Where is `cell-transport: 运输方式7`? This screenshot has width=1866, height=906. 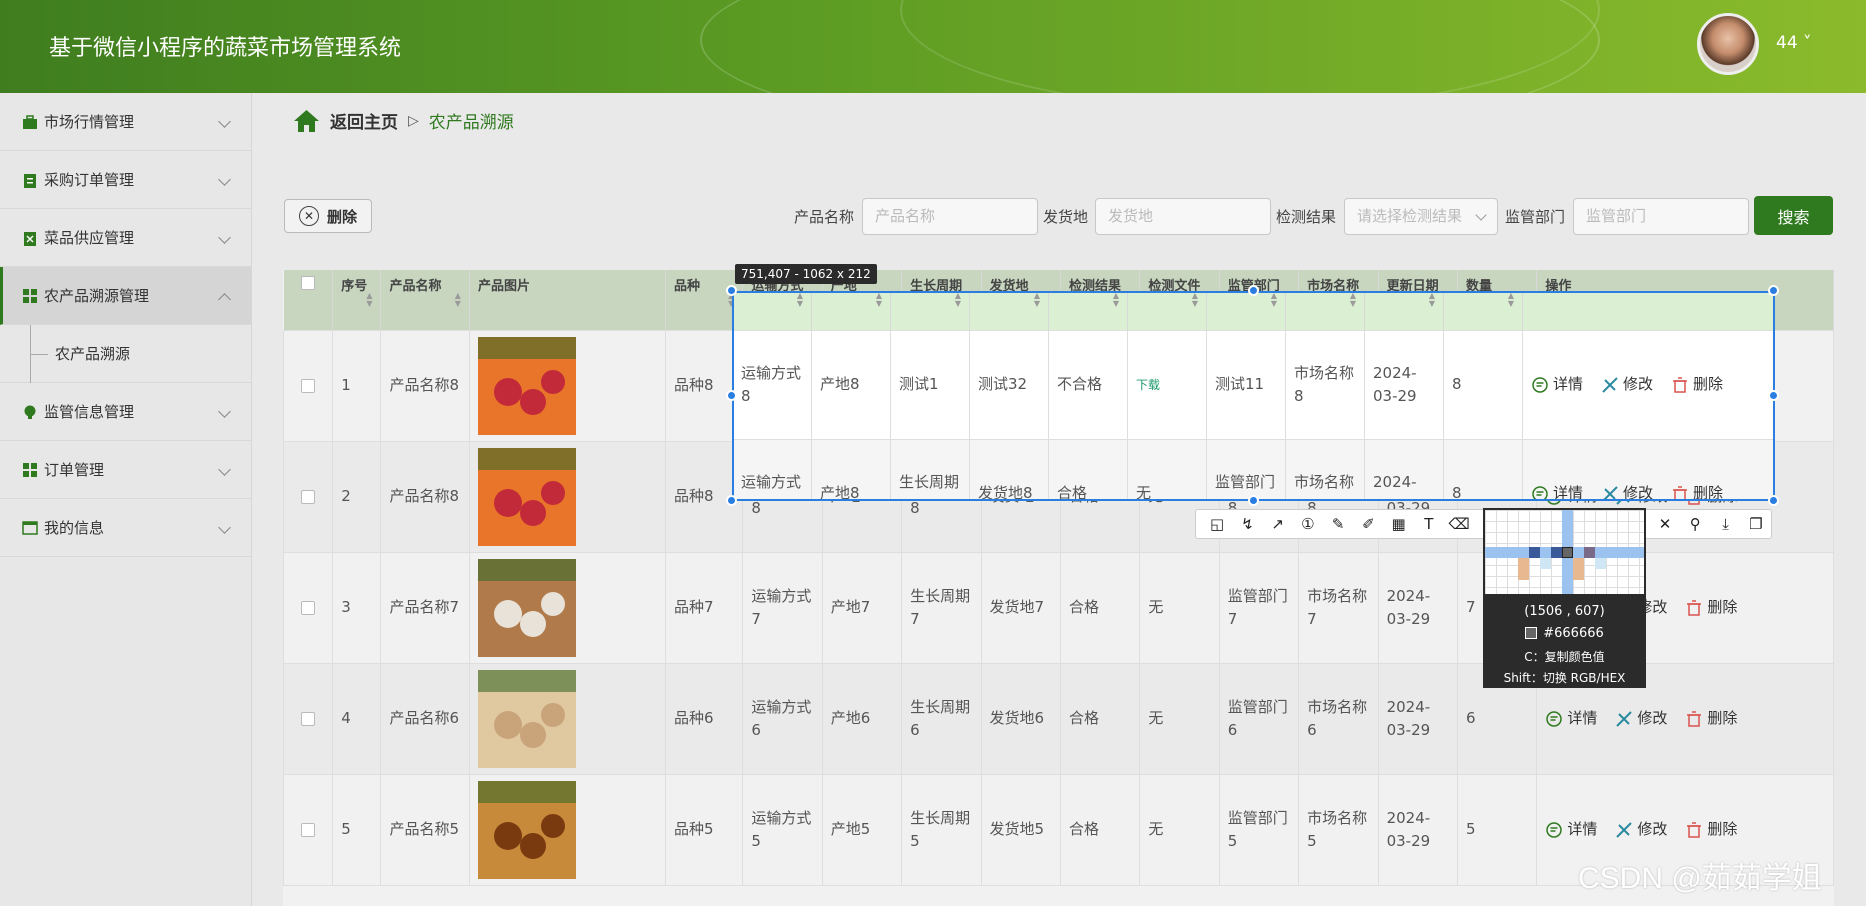 cell-transport: 运输方式7 is located at coordinates (781, 607).